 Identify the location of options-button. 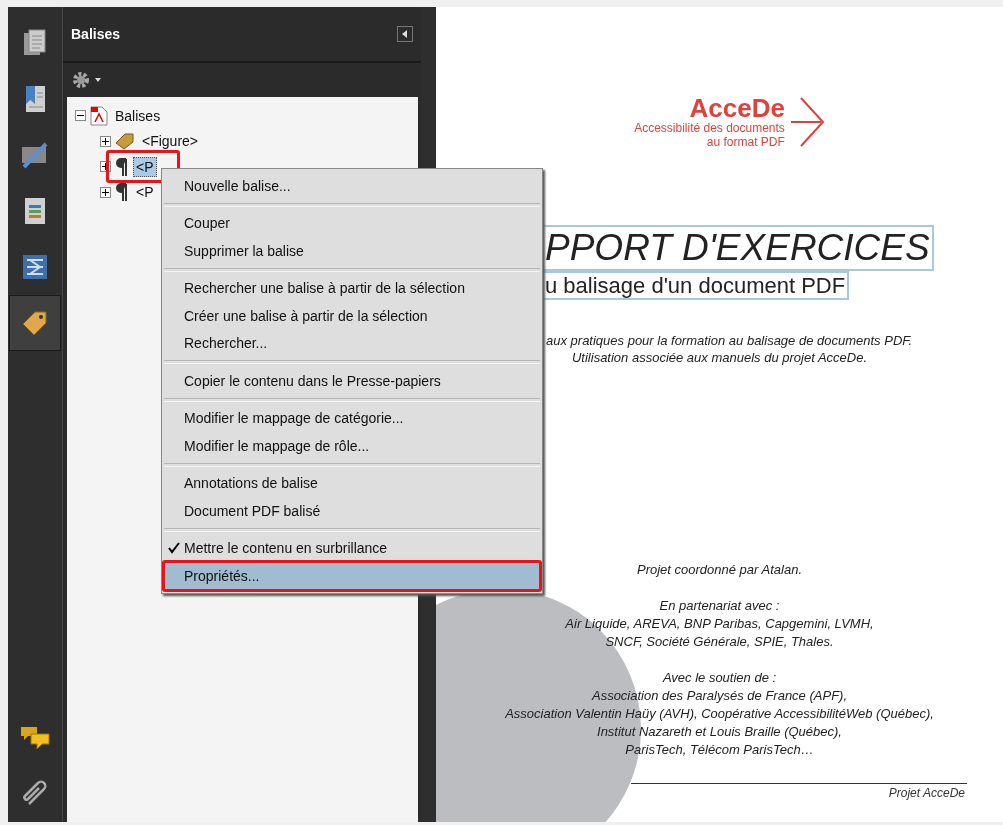
(86, 80).